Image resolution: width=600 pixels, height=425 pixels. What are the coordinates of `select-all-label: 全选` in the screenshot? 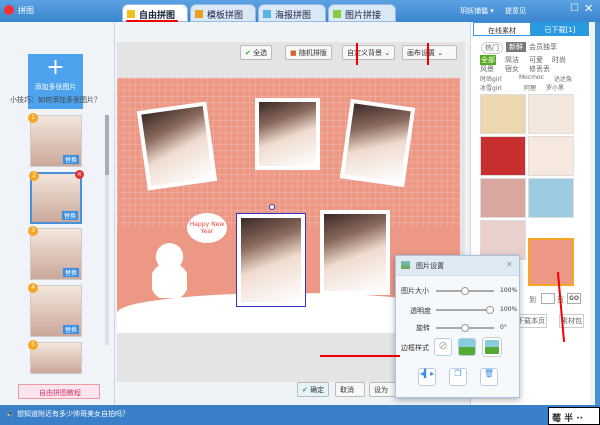 It's located at (260, 53).